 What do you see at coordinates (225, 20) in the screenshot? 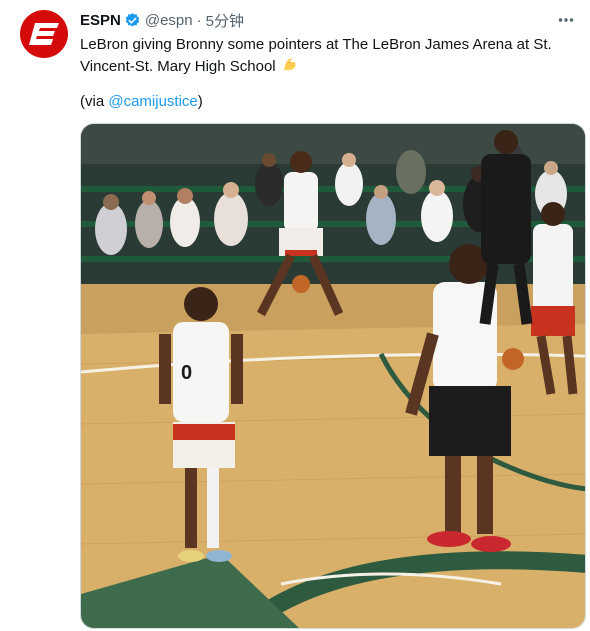
I see `tweet-timestamp: 5分钟` at bounding box center [225, 20].